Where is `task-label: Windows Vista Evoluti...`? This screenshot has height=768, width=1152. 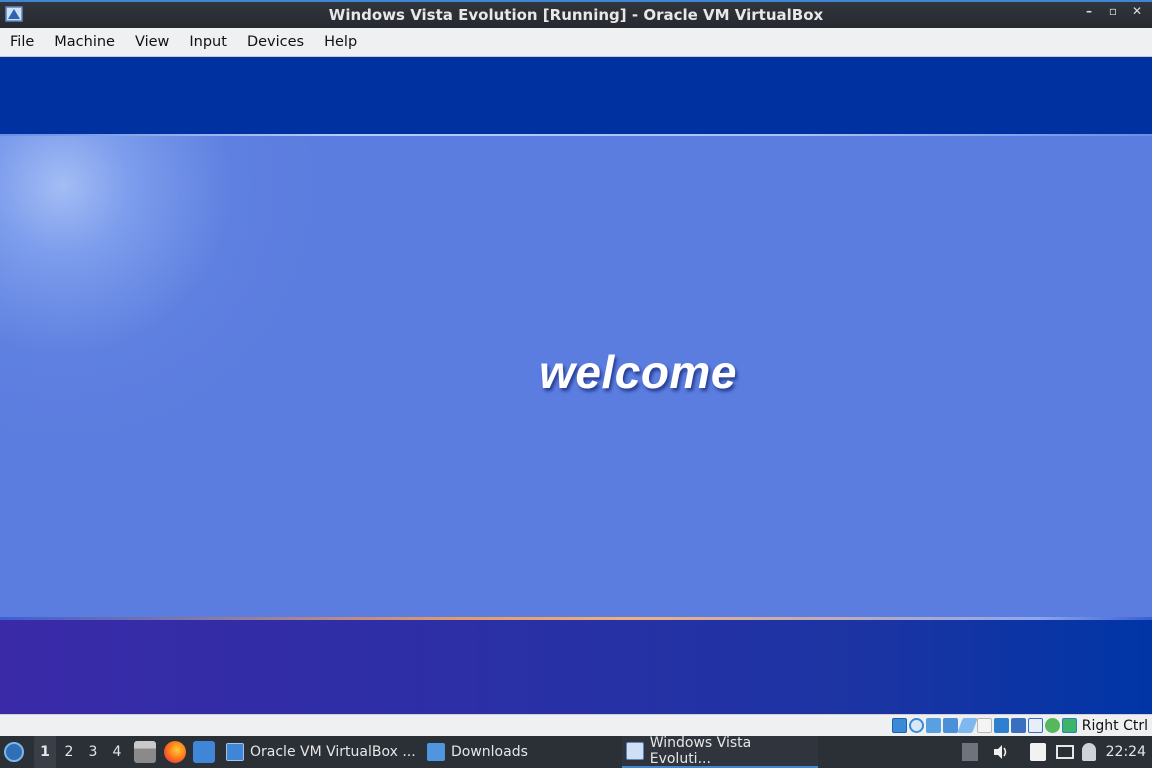 task-label: Windows Vista Evoluti... is located at coordinates (700, 751).